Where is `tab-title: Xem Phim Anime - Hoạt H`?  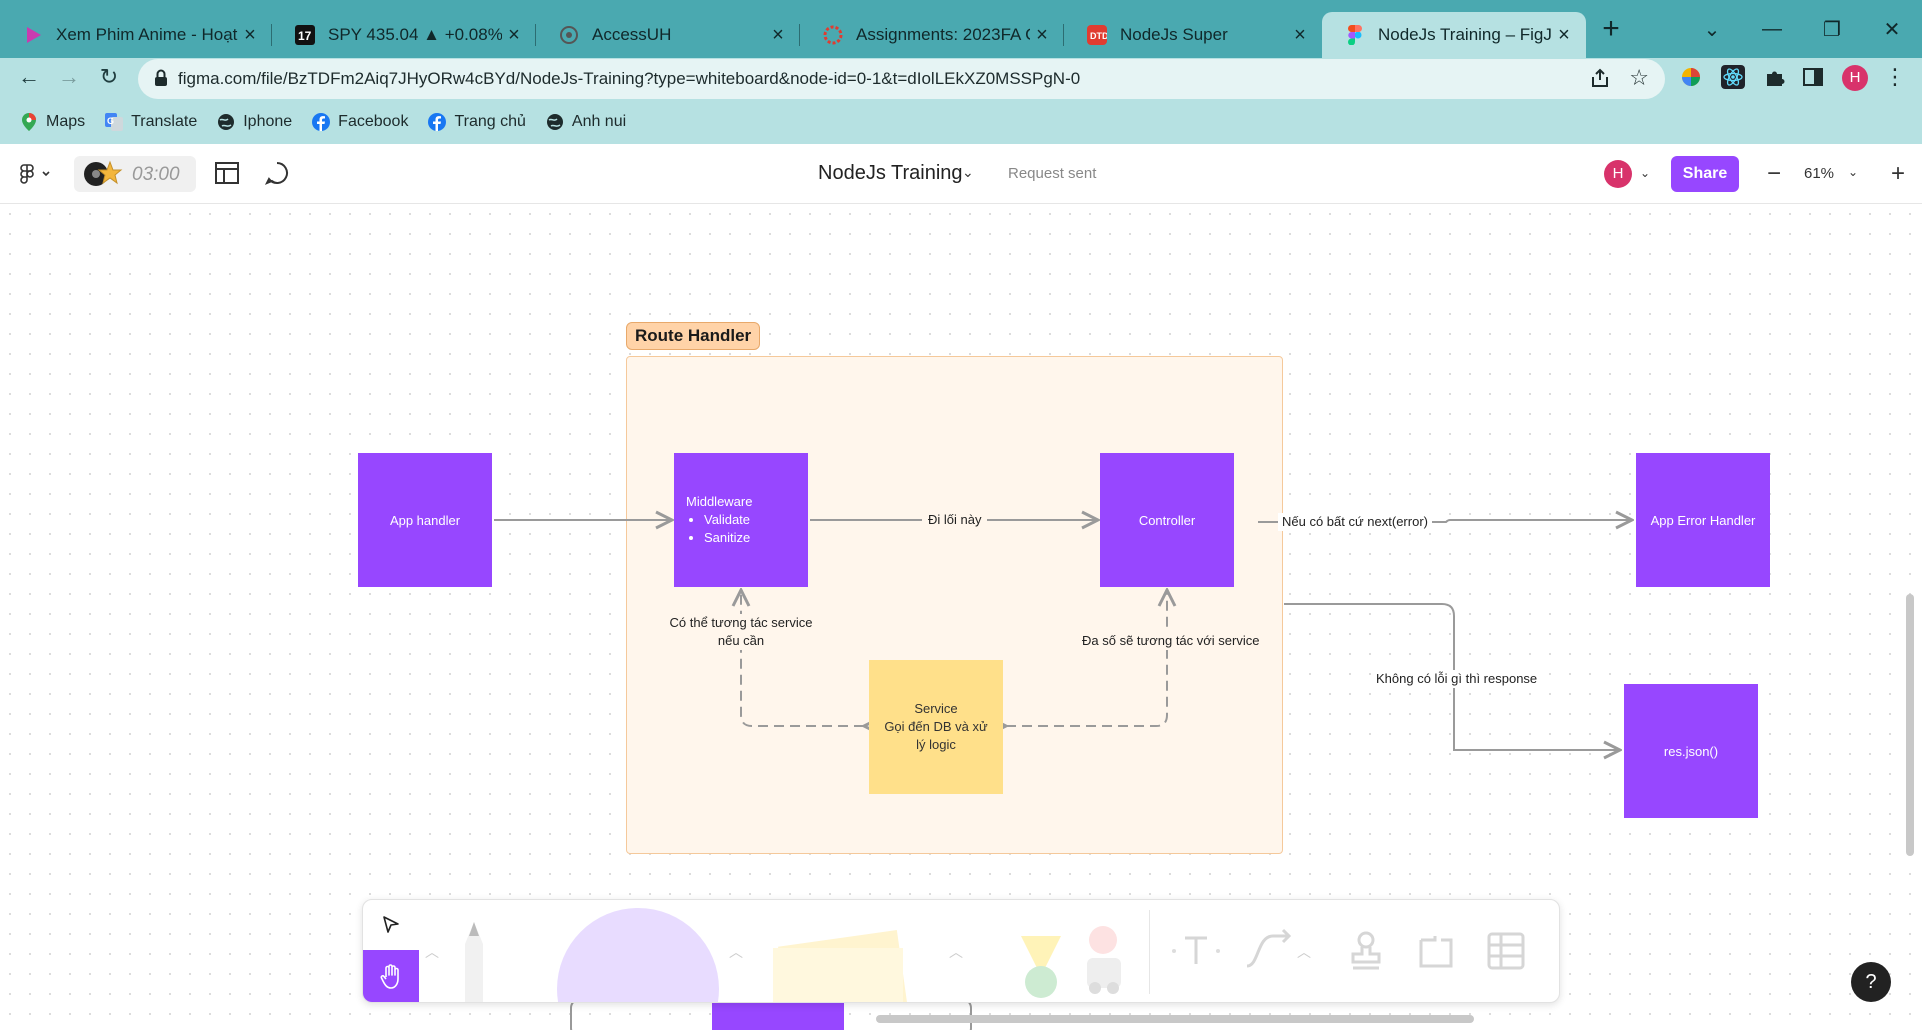
tab-title: Xem Phim Anime - Hoạt H is located at coordinates (147, 34).